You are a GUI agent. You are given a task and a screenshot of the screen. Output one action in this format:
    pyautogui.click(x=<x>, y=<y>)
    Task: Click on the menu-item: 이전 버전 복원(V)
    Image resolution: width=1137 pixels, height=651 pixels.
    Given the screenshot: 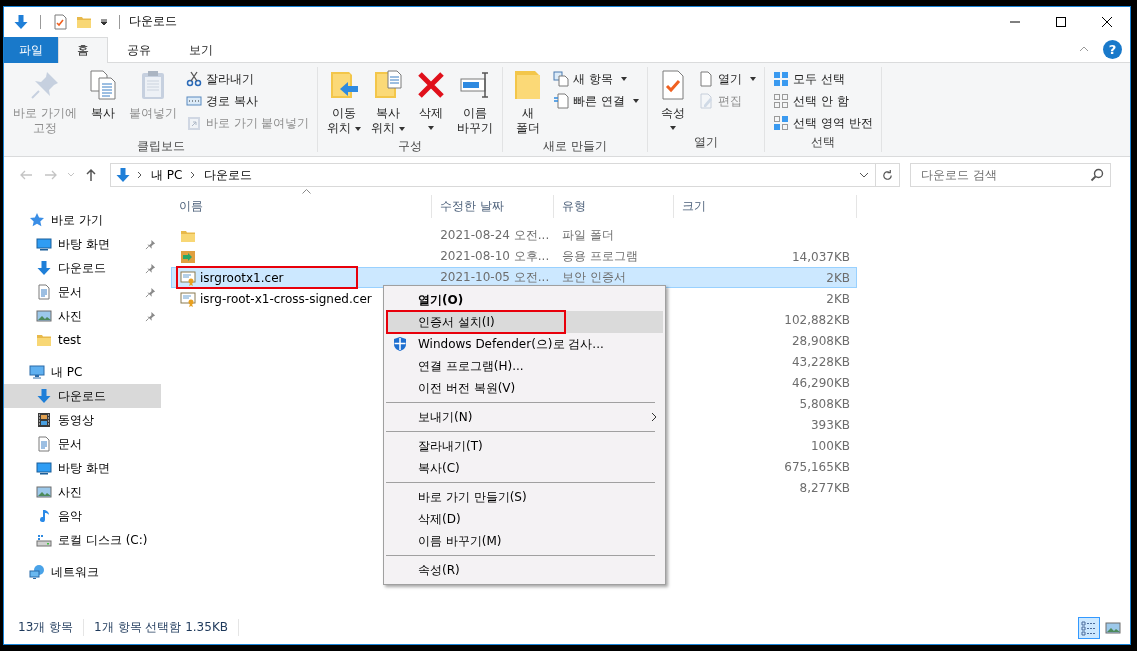 What is the action you would take?
    pyautogui.click(x=524, y=388)
    